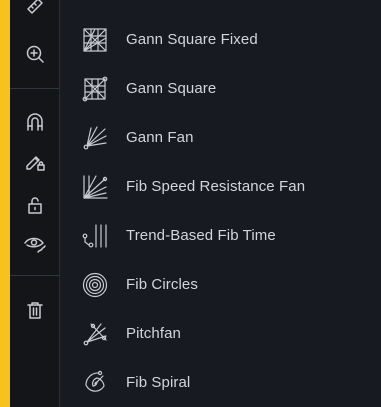 Image resolution: width=381 pixels, height=407 pixels. Describe the element at coordinates (95, 383) in the screenshot. I see `fib-spiral-icon` at that location.